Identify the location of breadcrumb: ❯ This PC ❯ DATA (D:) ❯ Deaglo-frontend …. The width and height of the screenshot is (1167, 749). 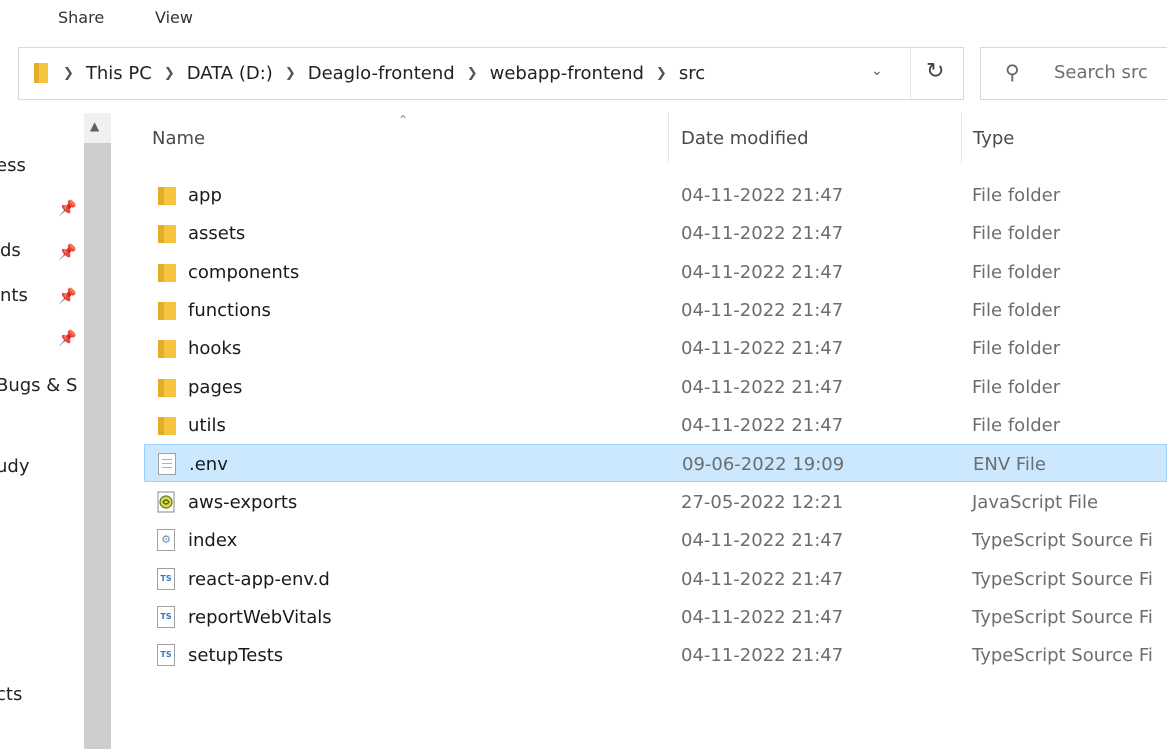
(390, 73).